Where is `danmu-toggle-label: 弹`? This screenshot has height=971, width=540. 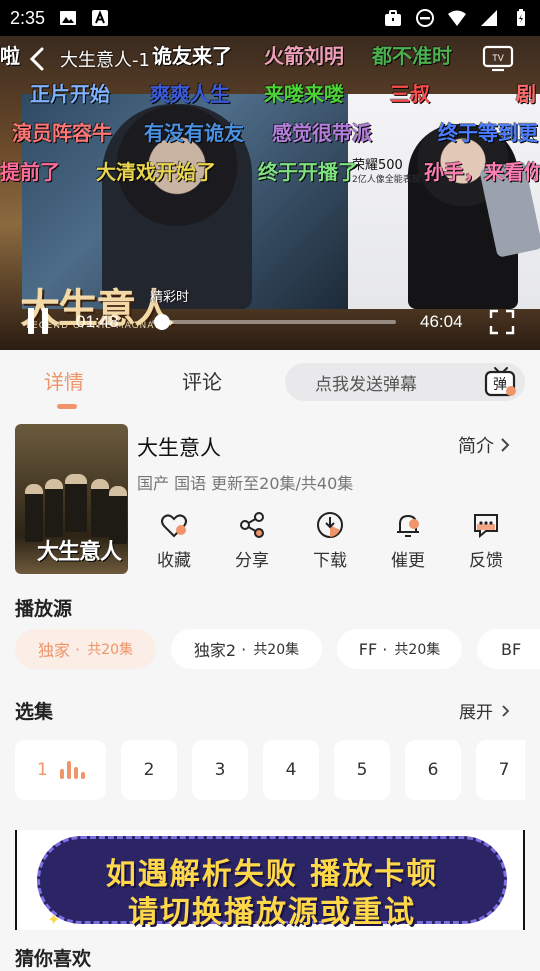
danmu-toggle-label: 弹 is located at coordinates (500, 385).